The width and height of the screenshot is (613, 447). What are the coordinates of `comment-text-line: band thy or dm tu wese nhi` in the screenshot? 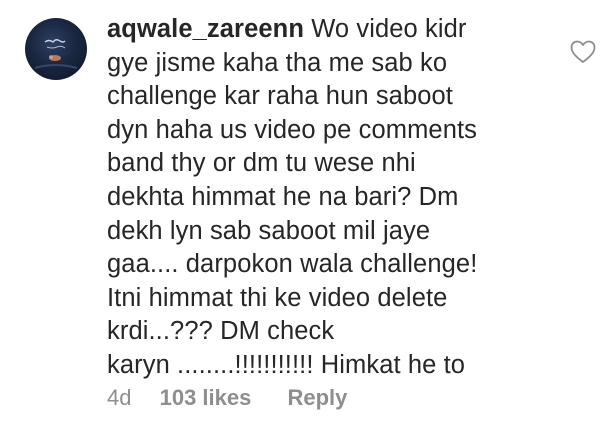 It's located at (261, 163).